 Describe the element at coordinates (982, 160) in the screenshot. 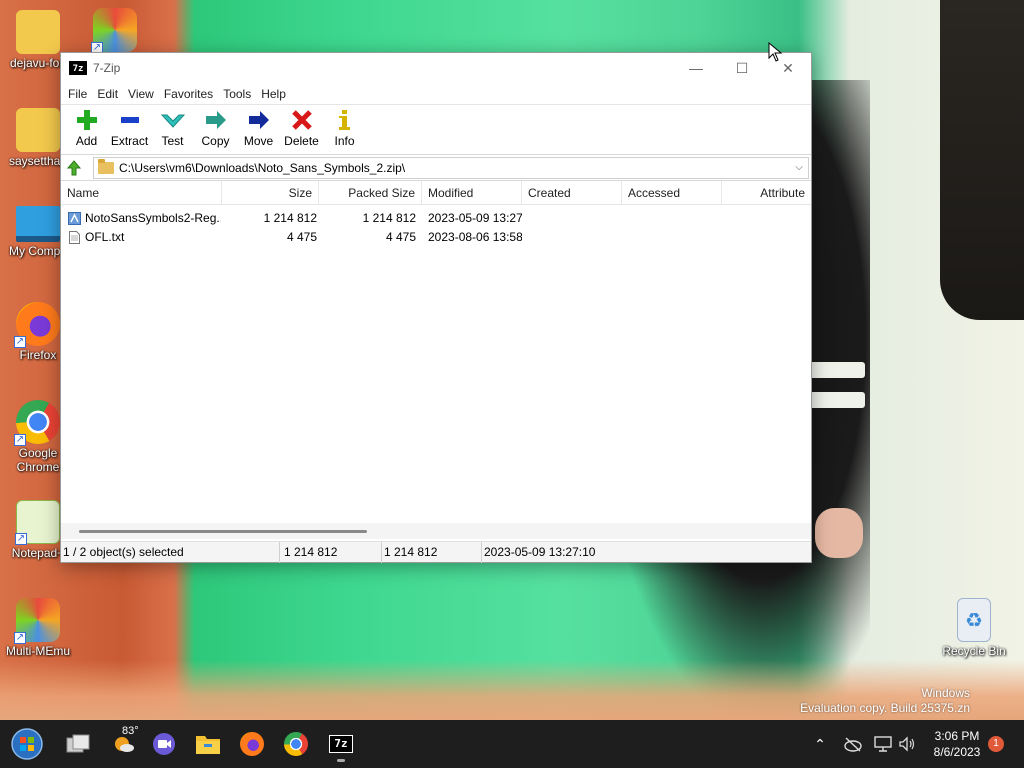

I see `wallpaper-shadow` at that location.